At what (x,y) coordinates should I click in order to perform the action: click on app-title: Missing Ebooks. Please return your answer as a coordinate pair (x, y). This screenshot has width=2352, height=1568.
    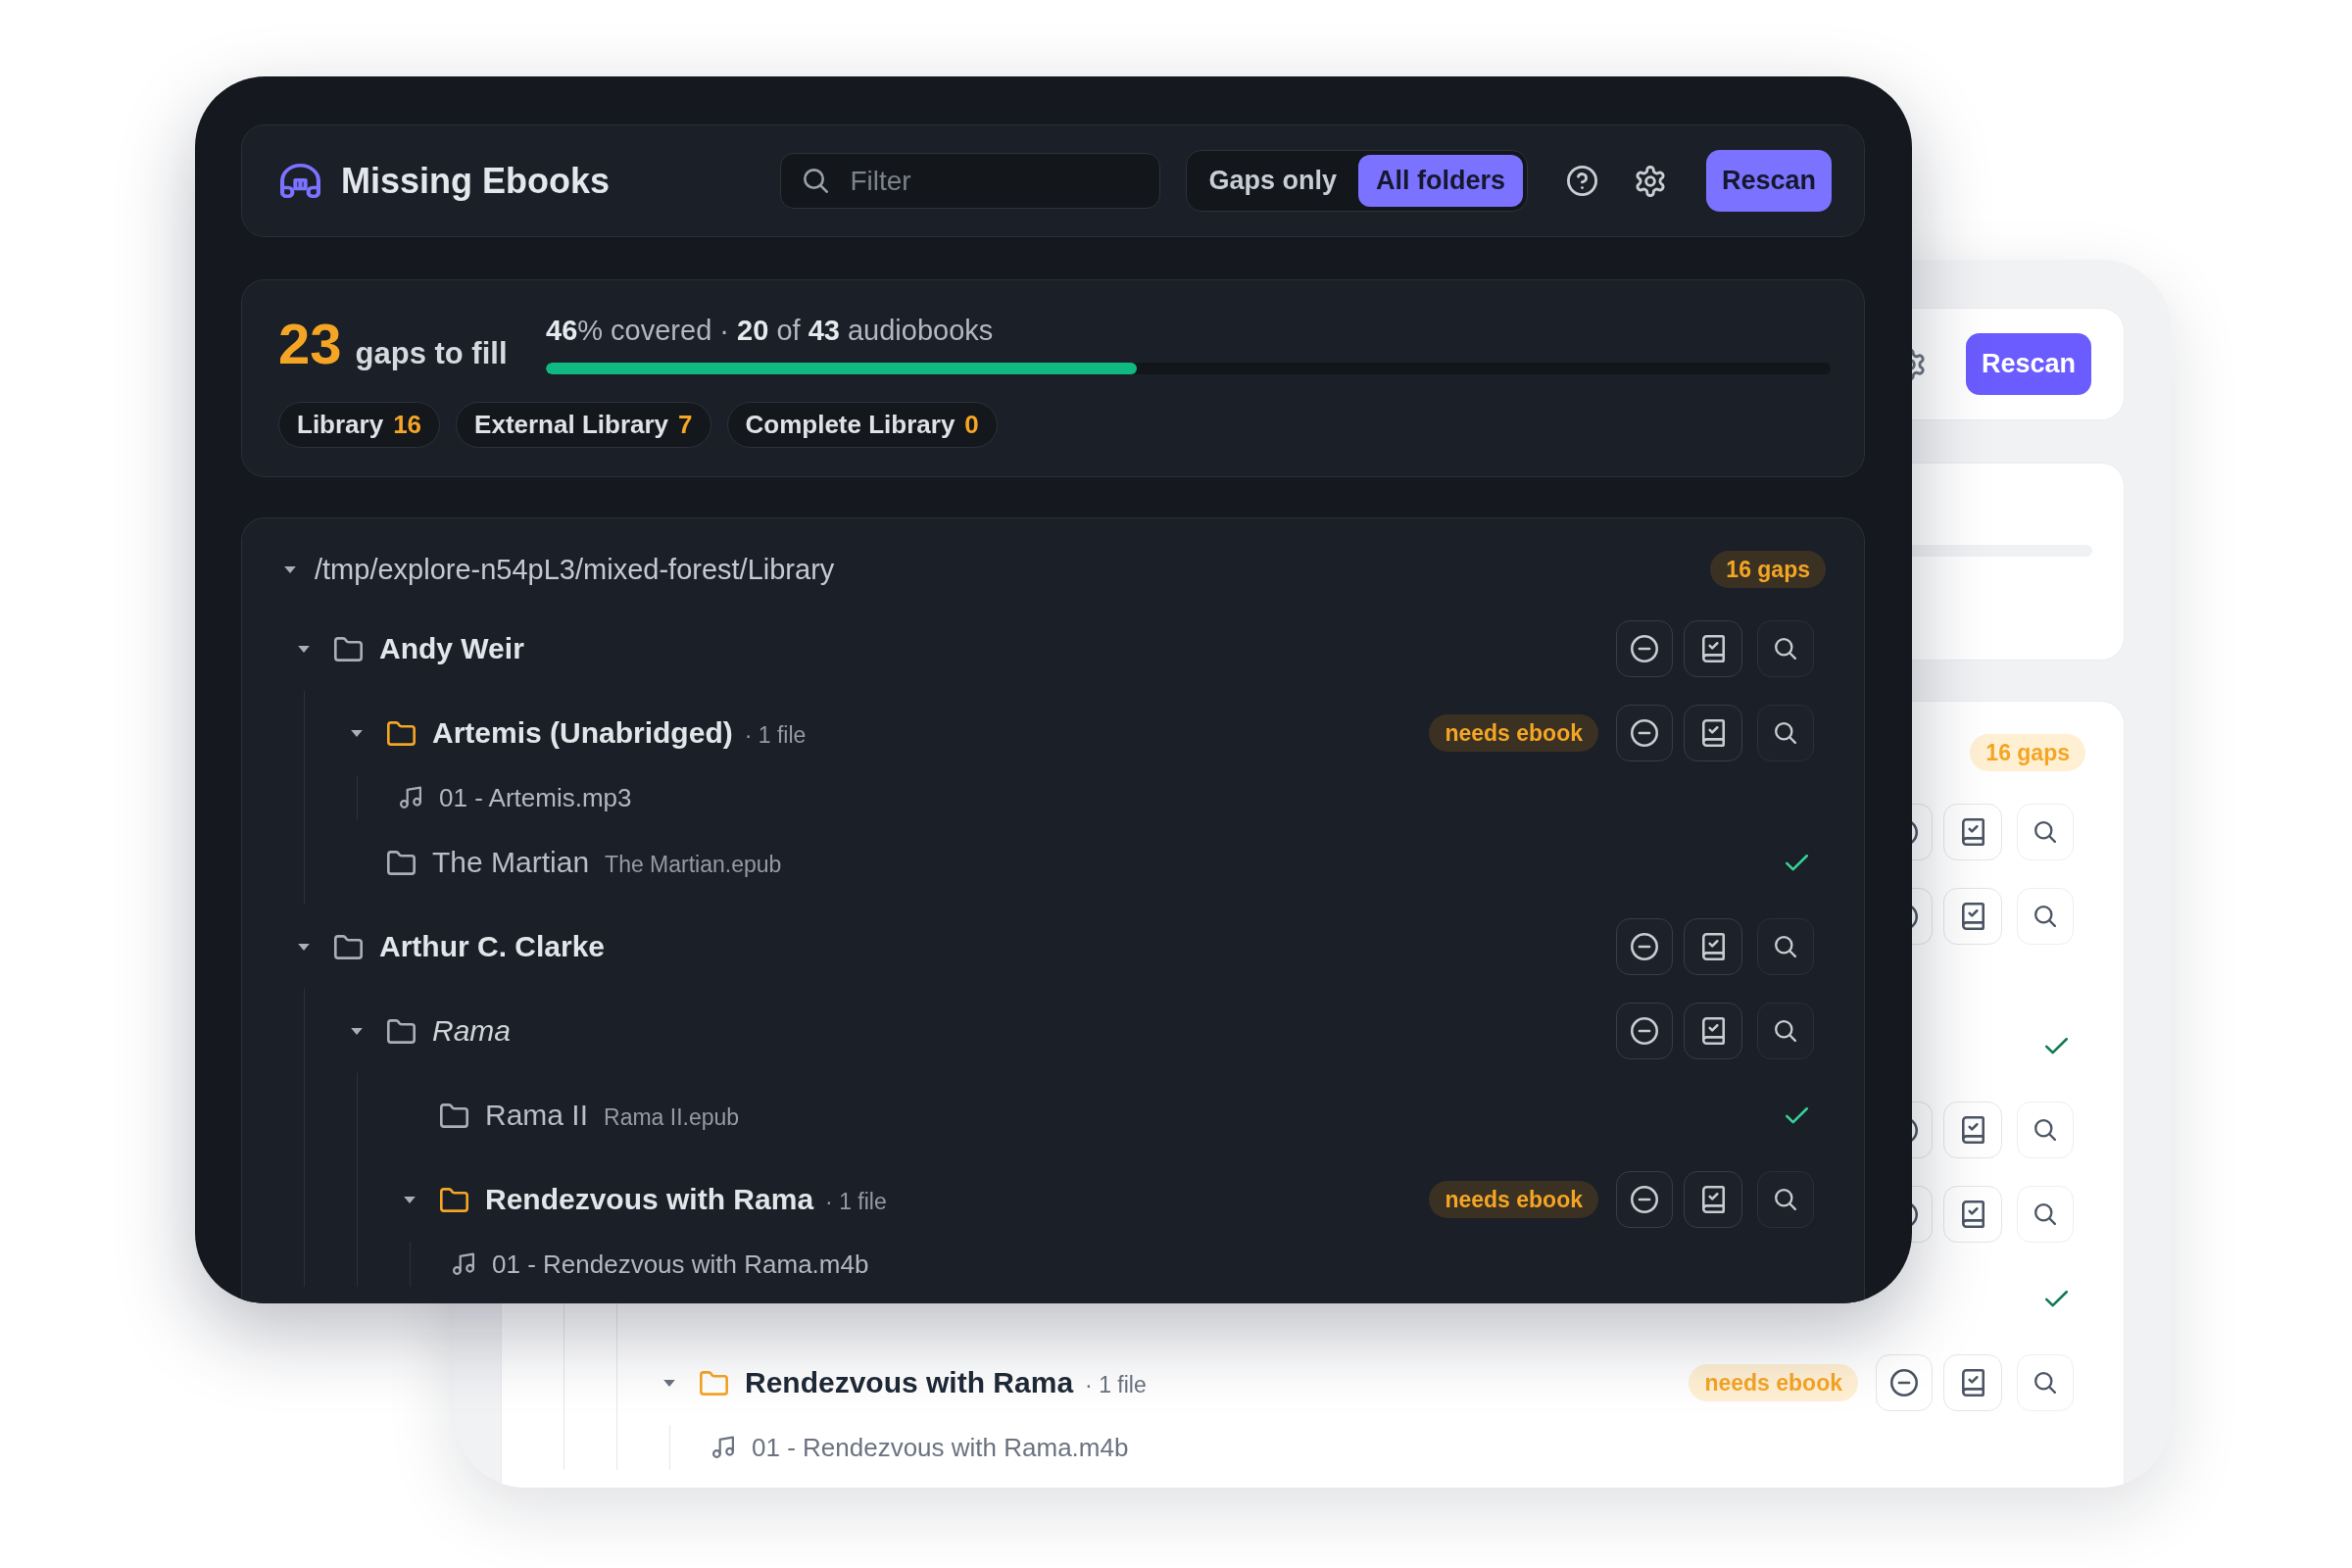
    Looking at the image, I should click on (476, 181).